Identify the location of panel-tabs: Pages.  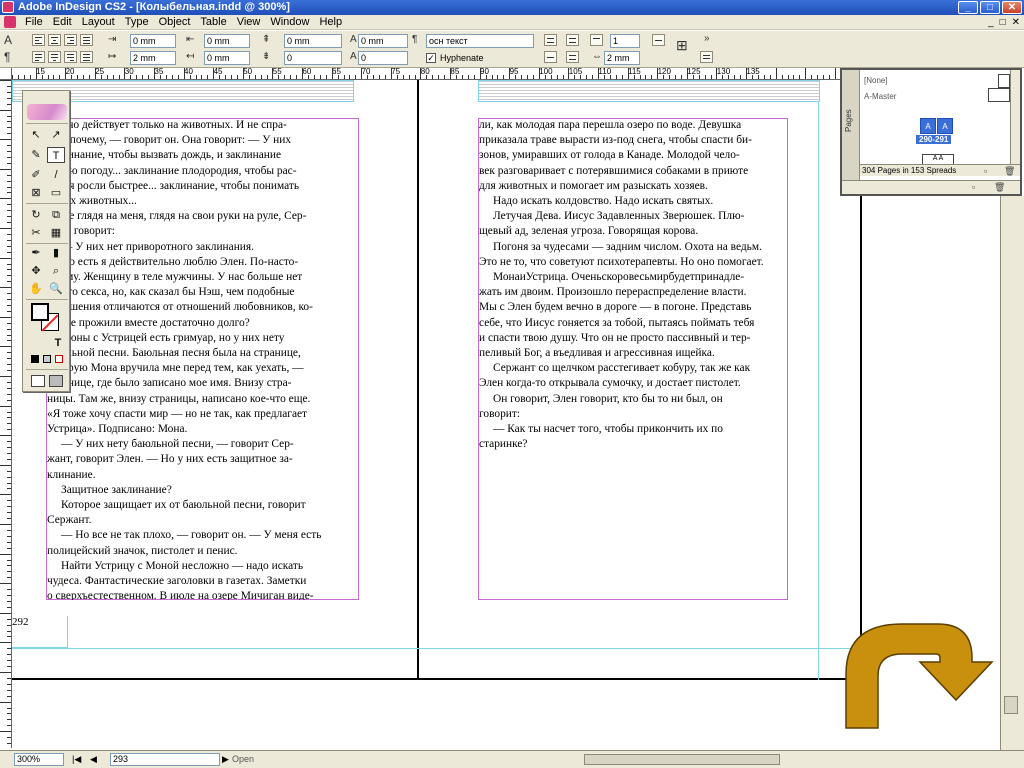
(851, 132).